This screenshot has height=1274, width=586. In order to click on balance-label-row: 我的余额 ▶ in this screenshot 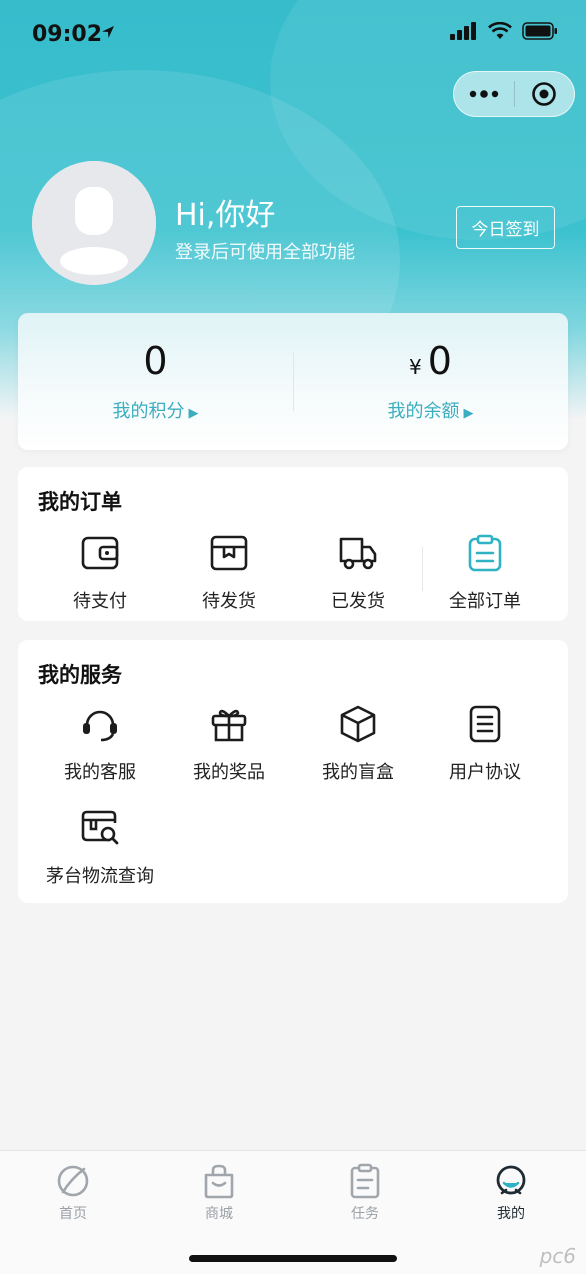, I will do `click(430, 410)`.